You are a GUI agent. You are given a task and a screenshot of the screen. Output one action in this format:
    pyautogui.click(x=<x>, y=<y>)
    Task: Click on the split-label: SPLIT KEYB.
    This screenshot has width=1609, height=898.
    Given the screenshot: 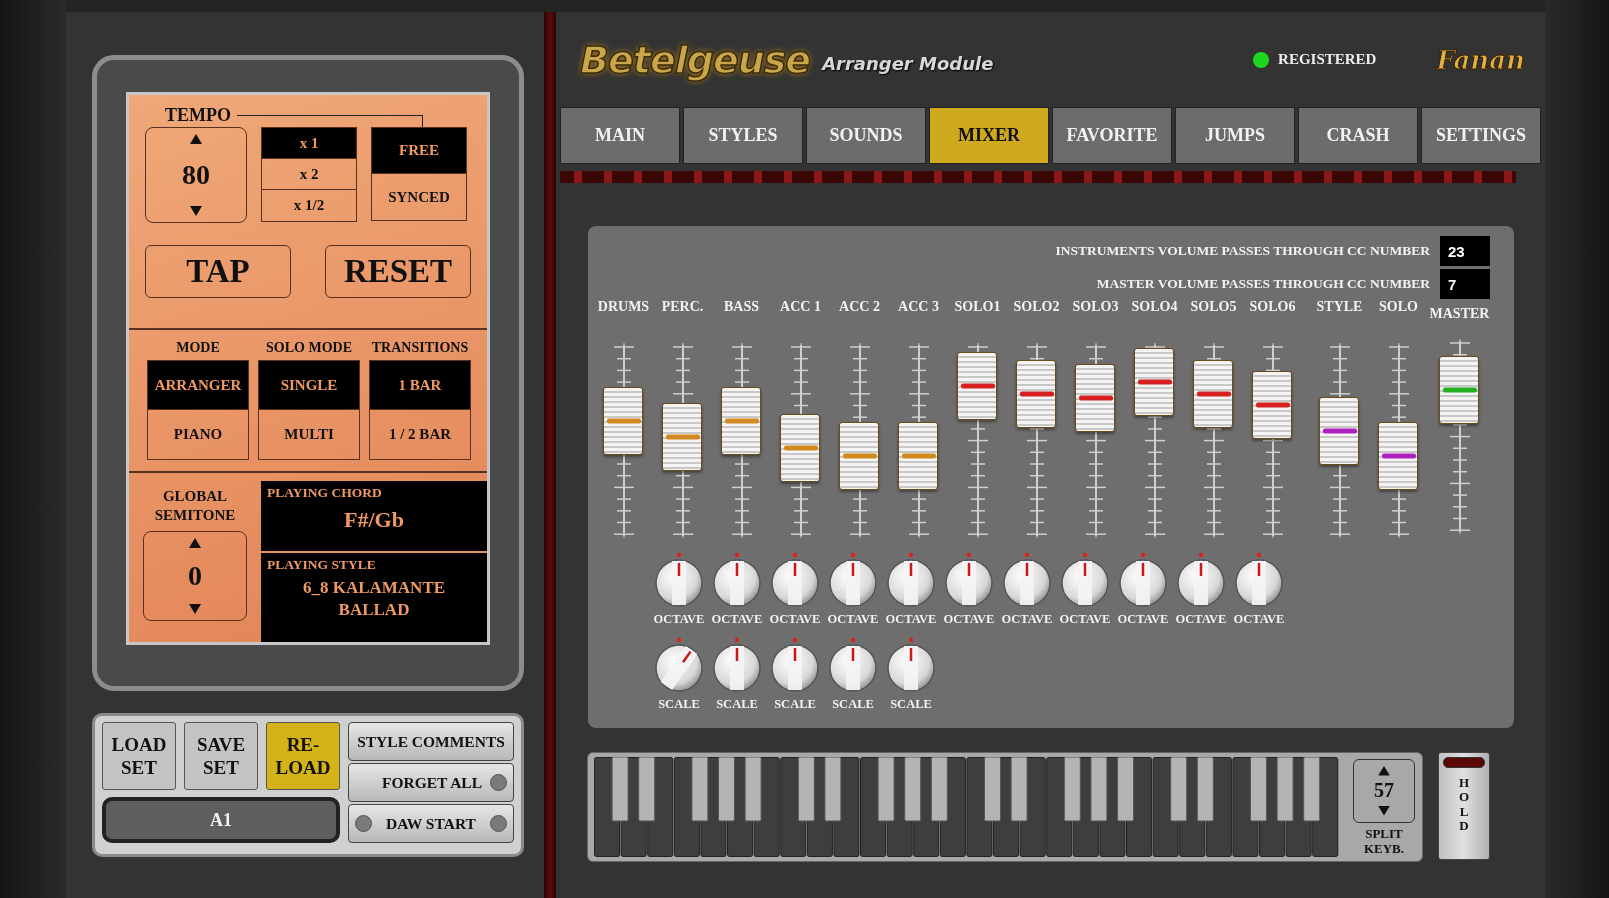 What is the action you would take?
    pyautogui.click(x=1384, y=840)
    